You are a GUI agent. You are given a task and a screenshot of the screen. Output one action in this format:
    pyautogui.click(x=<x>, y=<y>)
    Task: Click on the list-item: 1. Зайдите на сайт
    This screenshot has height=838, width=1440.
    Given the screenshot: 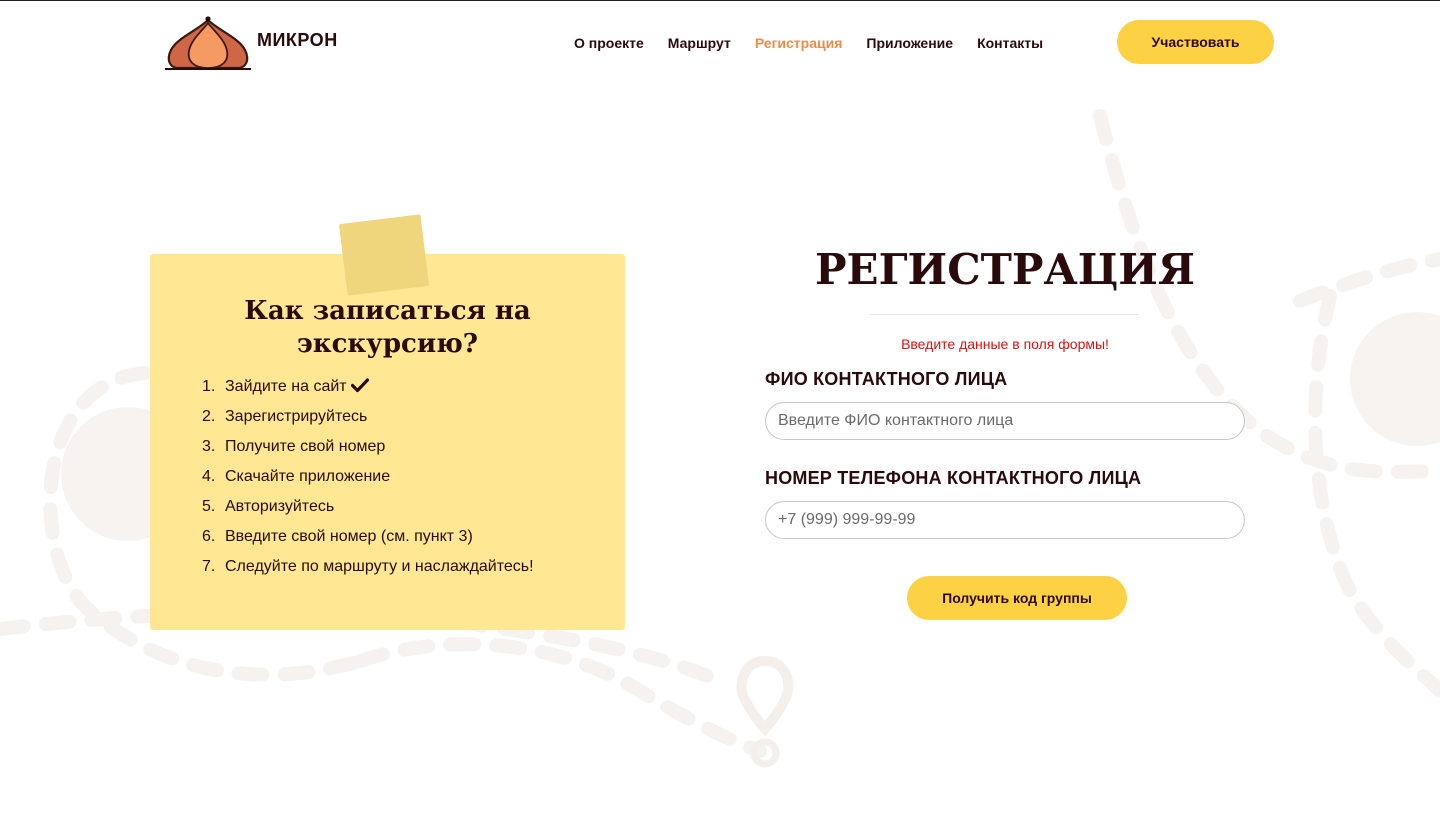 What is the action you would take?
    pyautogui.click(x=368, y=387)
    